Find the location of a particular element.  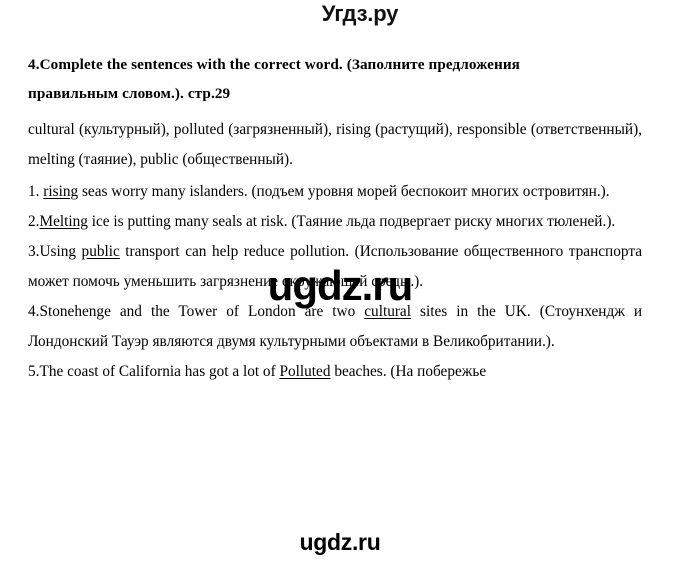

watermark-footer: ugdz.ru is located at coordinates (340, 542).